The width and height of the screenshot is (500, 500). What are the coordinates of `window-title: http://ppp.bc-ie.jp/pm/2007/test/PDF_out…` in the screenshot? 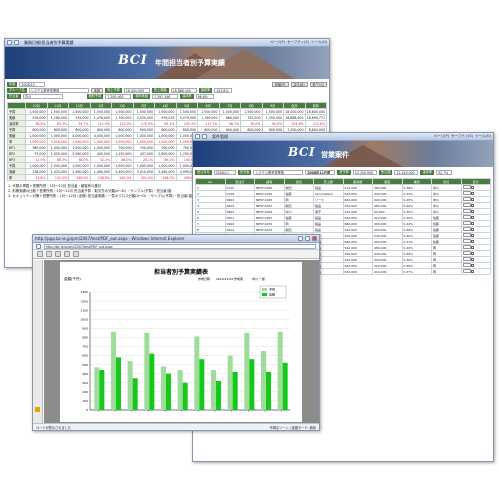 It's located at (110, 238).